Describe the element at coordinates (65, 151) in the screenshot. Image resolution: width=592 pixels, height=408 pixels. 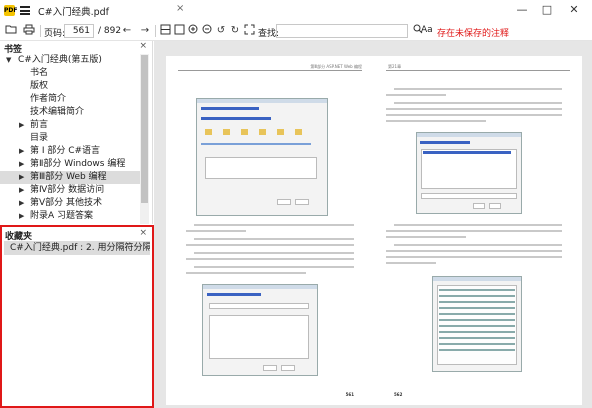
I see `bookmark-label: 第 Ⅰ 部分 C#语言` at that location.